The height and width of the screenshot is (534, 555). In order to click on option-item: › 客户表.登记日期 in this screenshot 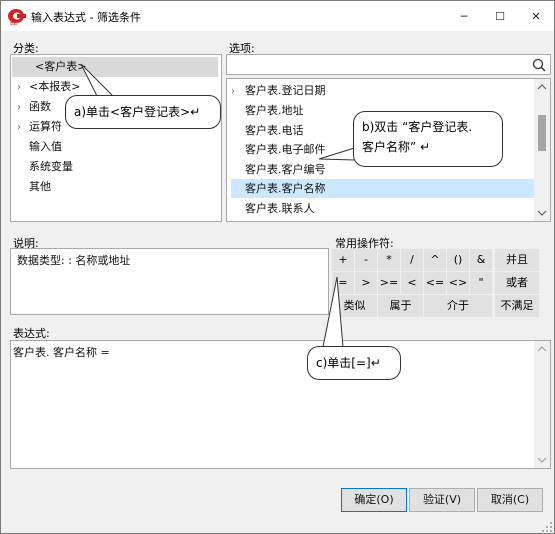, I will do `click(384, 90)`.